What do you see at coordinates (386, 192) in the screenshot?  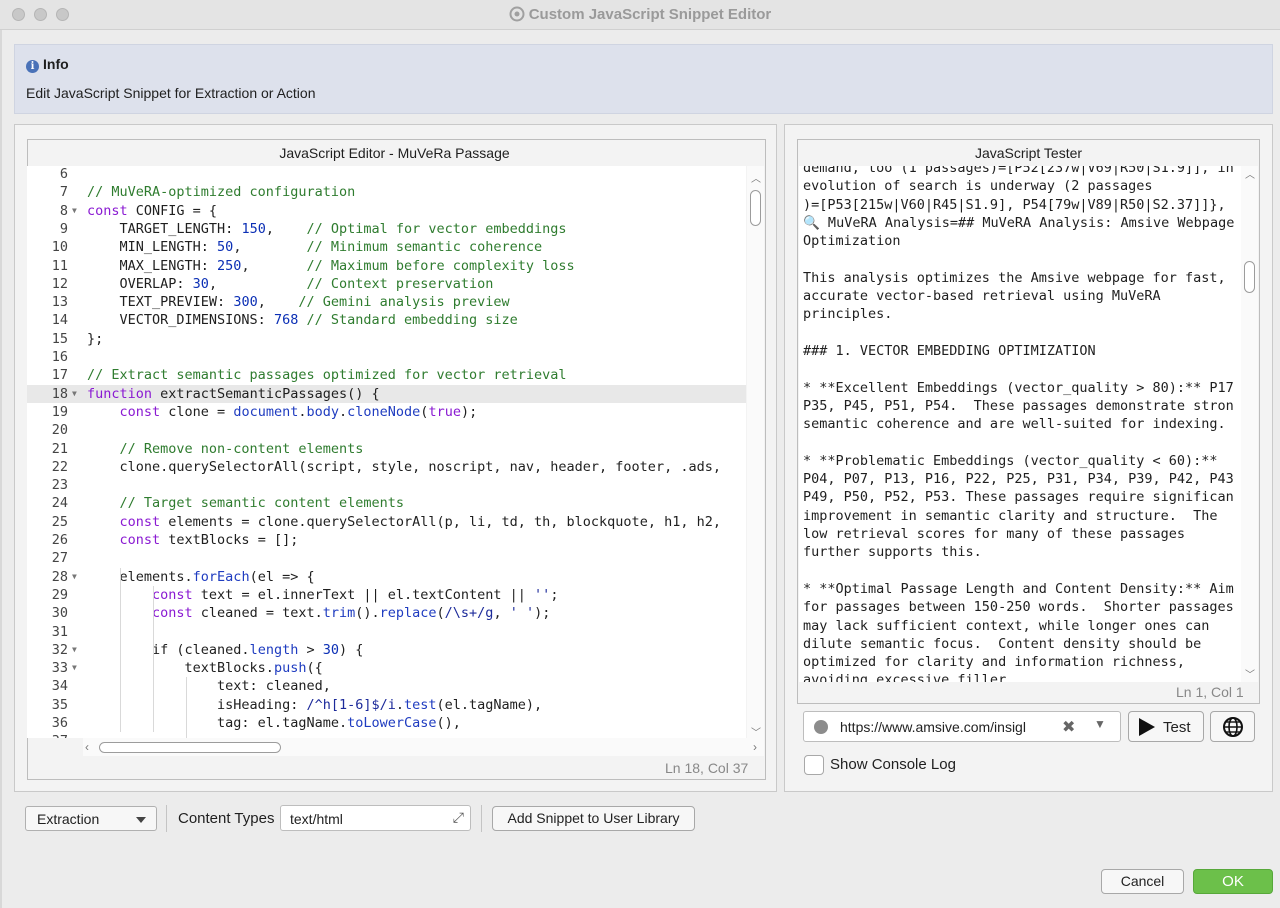 I see `code-line: 7 // MuVeRA-optimized configuration` at bounding box center [386, 192].